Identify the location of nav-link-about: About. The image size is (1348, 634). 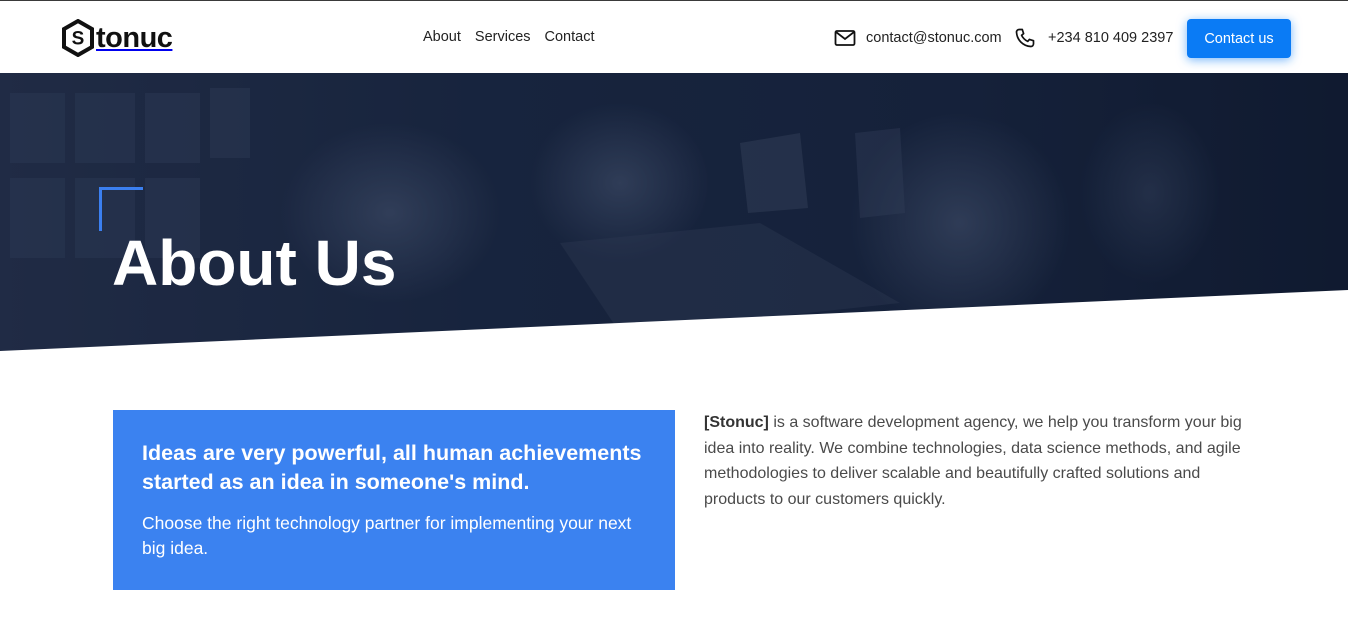
(442, 37).